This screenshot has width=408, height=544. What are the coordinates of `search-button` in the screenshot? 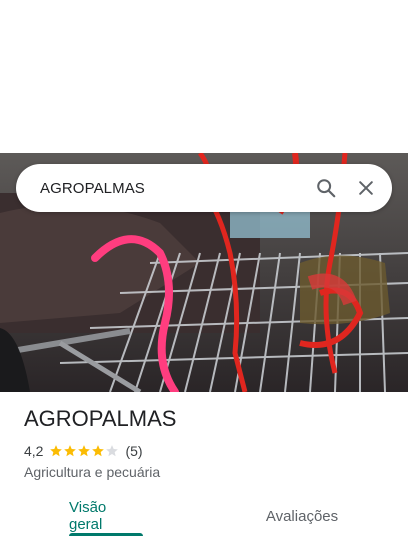 It's located at (326, 188).